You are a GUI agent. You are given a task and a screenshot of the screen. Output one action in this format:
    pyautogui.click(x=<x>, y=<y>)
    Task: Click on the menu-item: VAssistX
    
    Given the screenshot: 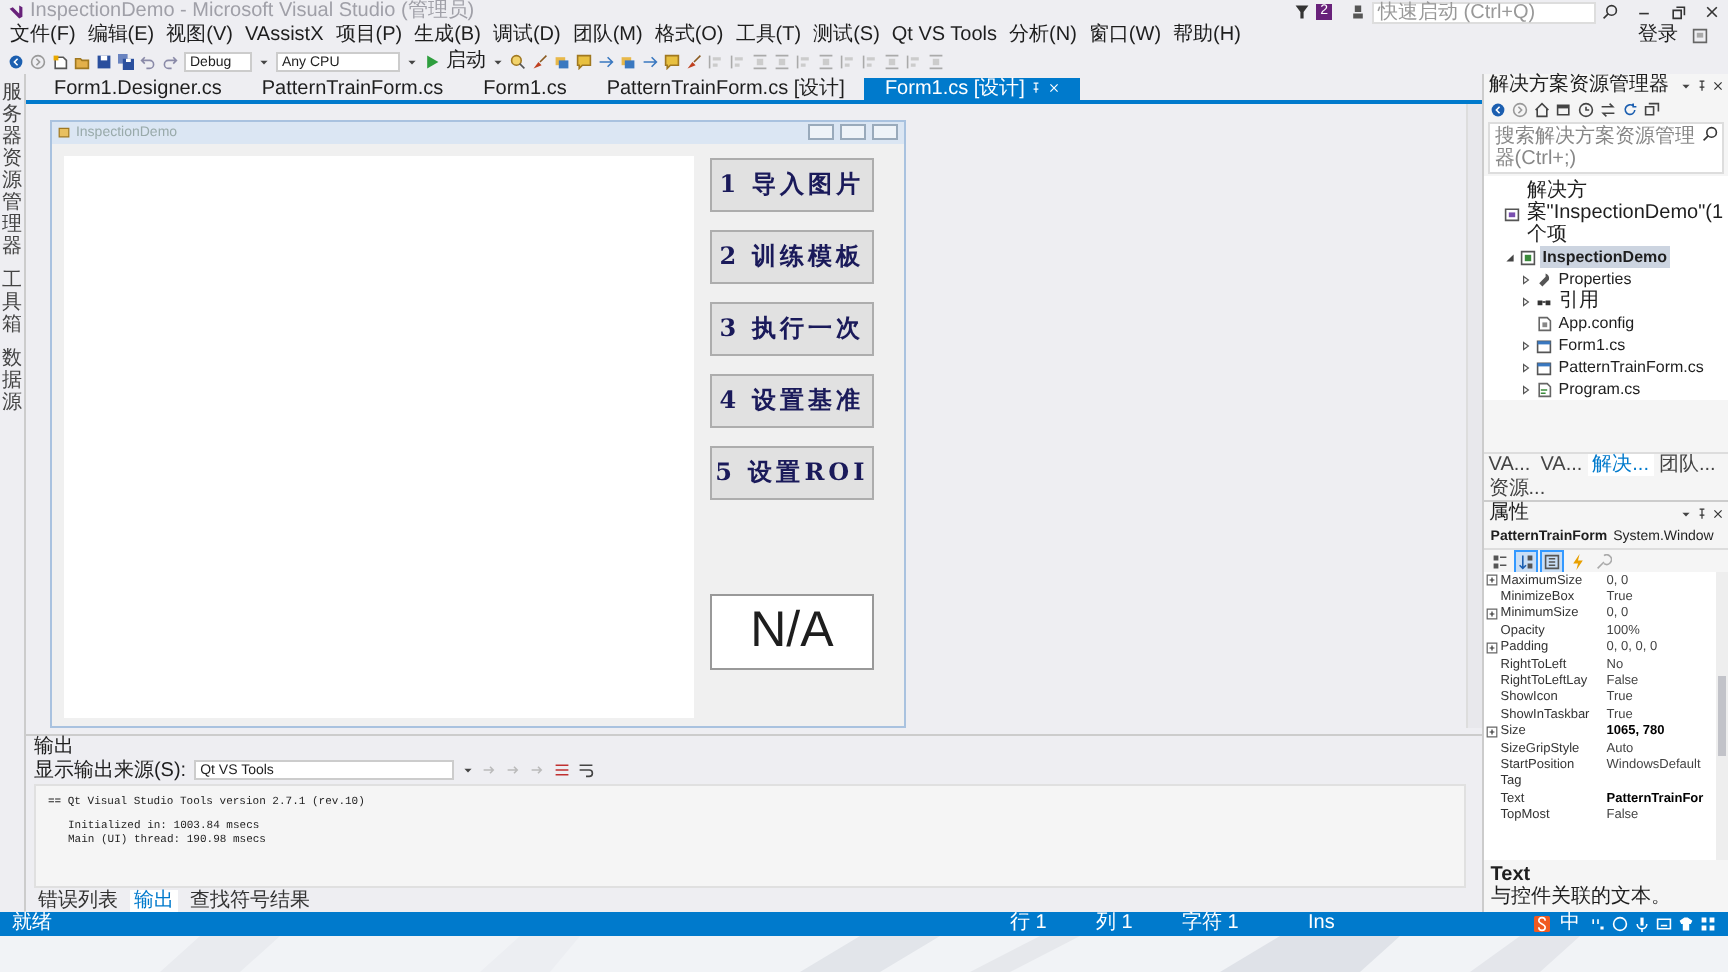 What is the action you would take?
    pyautogui.click(x=284, y=36)
    